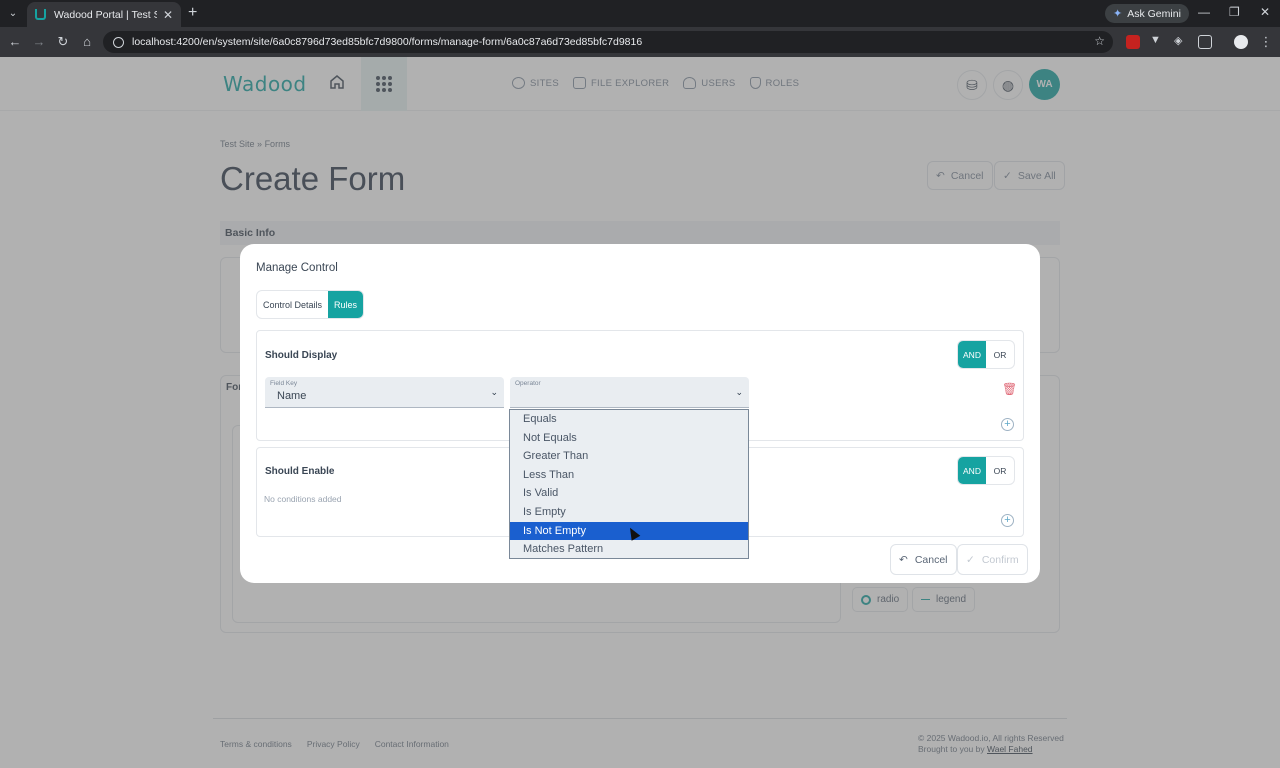  I want to click on enable-and-button: AND, so click(972, 470).